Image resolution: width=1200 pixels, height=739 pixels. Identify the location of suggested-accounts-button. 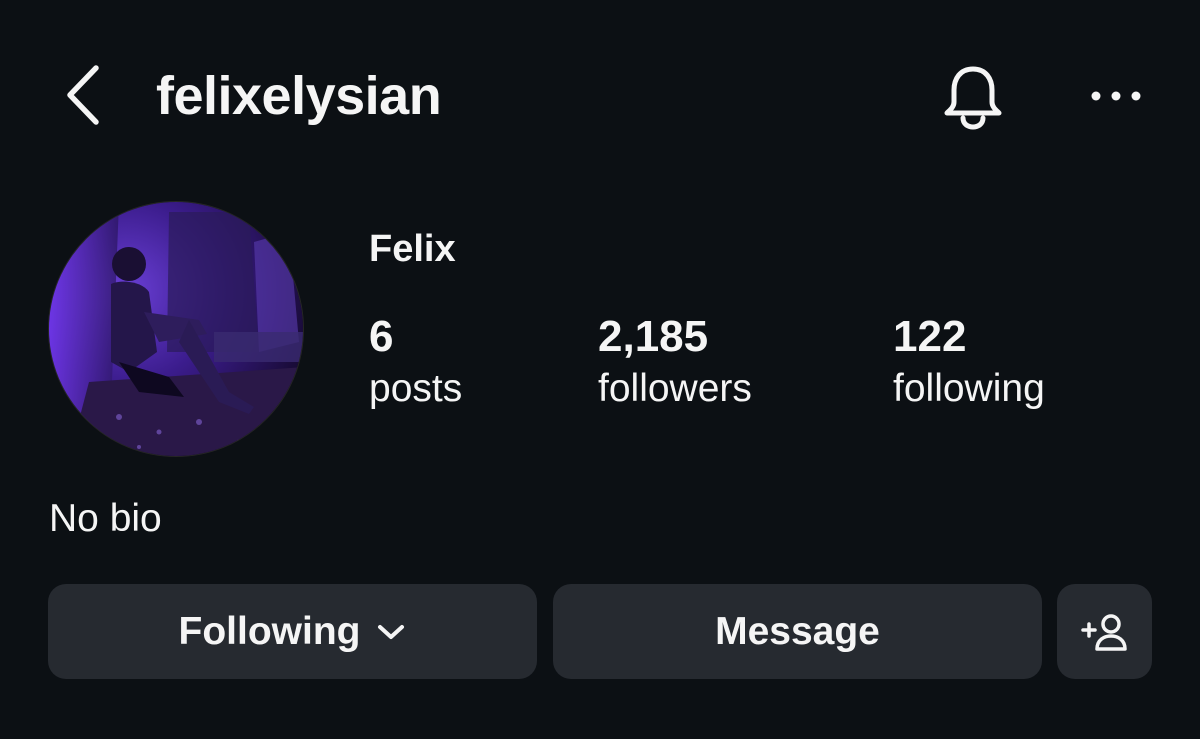
(1104, 631).